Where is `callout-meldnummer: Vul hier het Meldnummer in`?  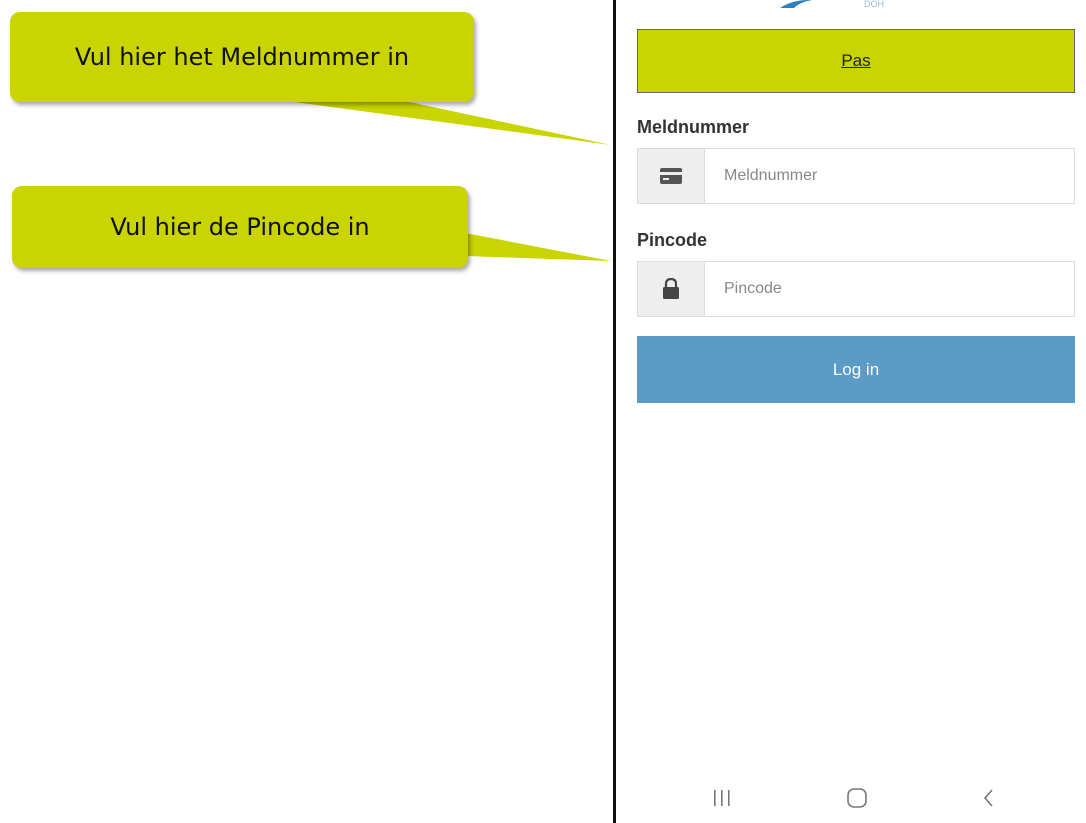
callout-meldnummer: Vul hier het Meldnummer in is located at coordinates (242, 57).